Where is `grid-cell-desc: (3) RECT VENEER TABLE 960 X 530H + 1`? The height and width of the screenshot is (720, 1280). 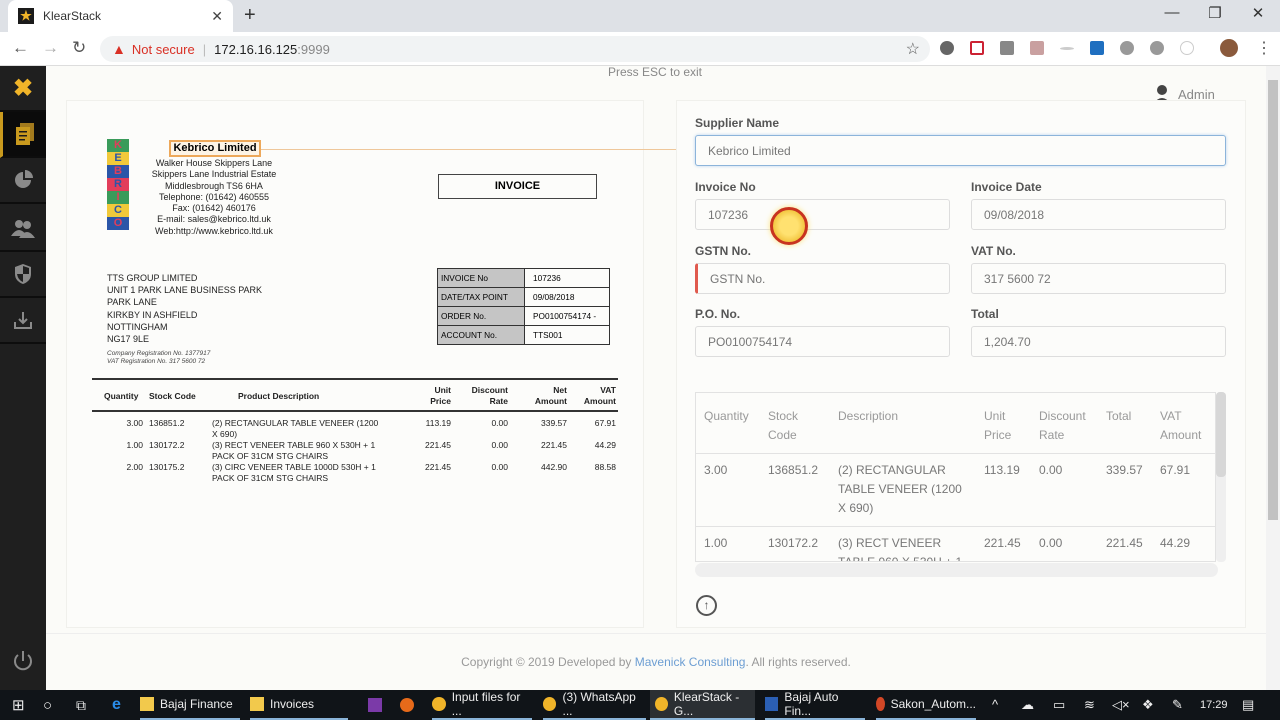
grid-cell-desc: (3) RECT VENEER TABLE 960 X 530H + 1 is located at coordinates (900, 548).